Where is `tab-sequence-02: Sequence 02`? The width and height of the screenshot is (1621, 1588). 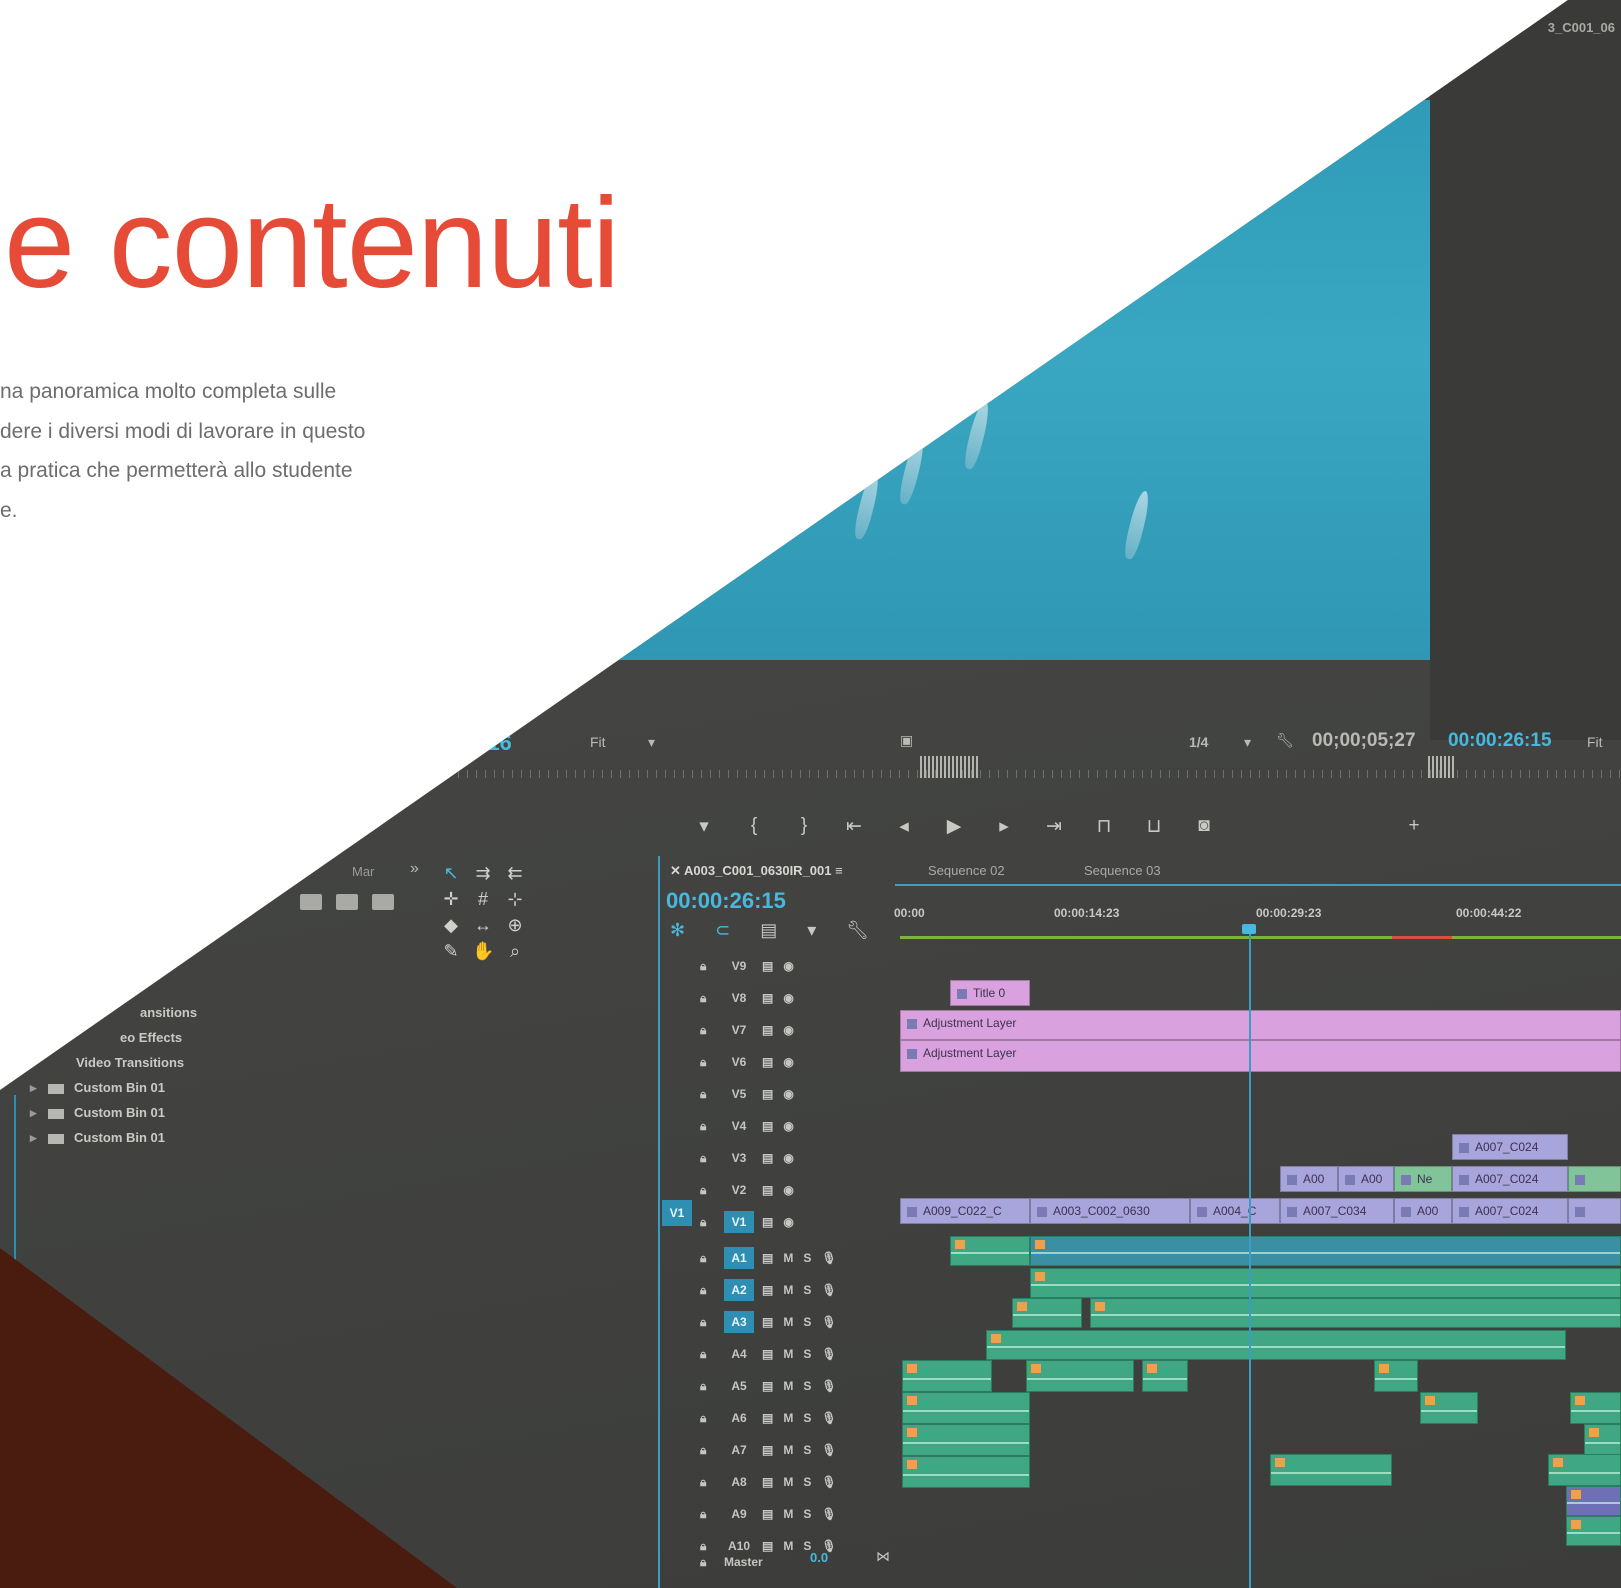 tab-sequence-02: Sequence 02 is located at coordinates (966, 871).